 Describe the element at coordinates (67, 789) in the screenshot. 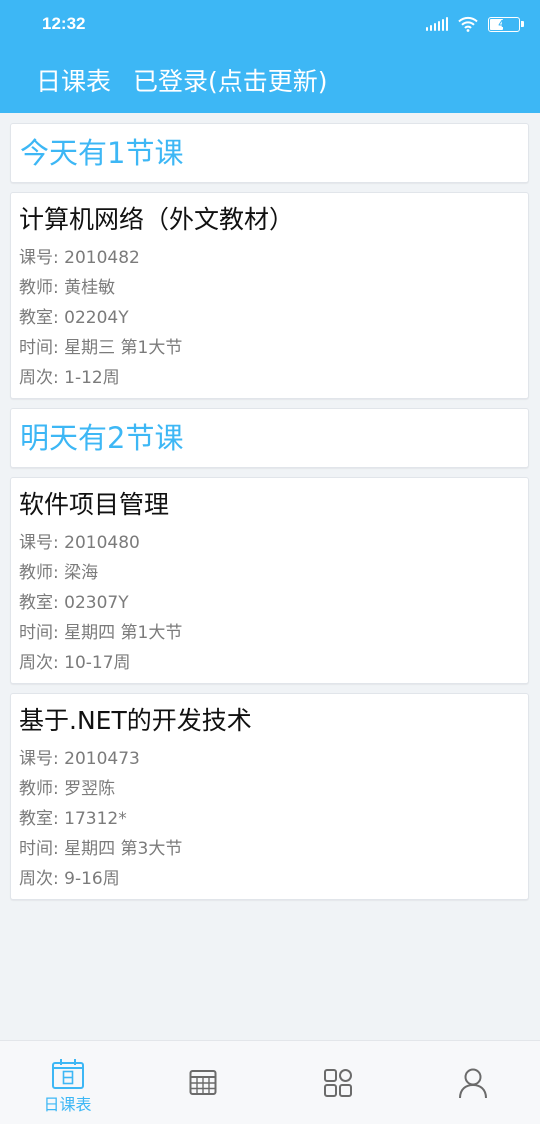

I see `course-teacher: 教师: 罗翌陈` at that location.